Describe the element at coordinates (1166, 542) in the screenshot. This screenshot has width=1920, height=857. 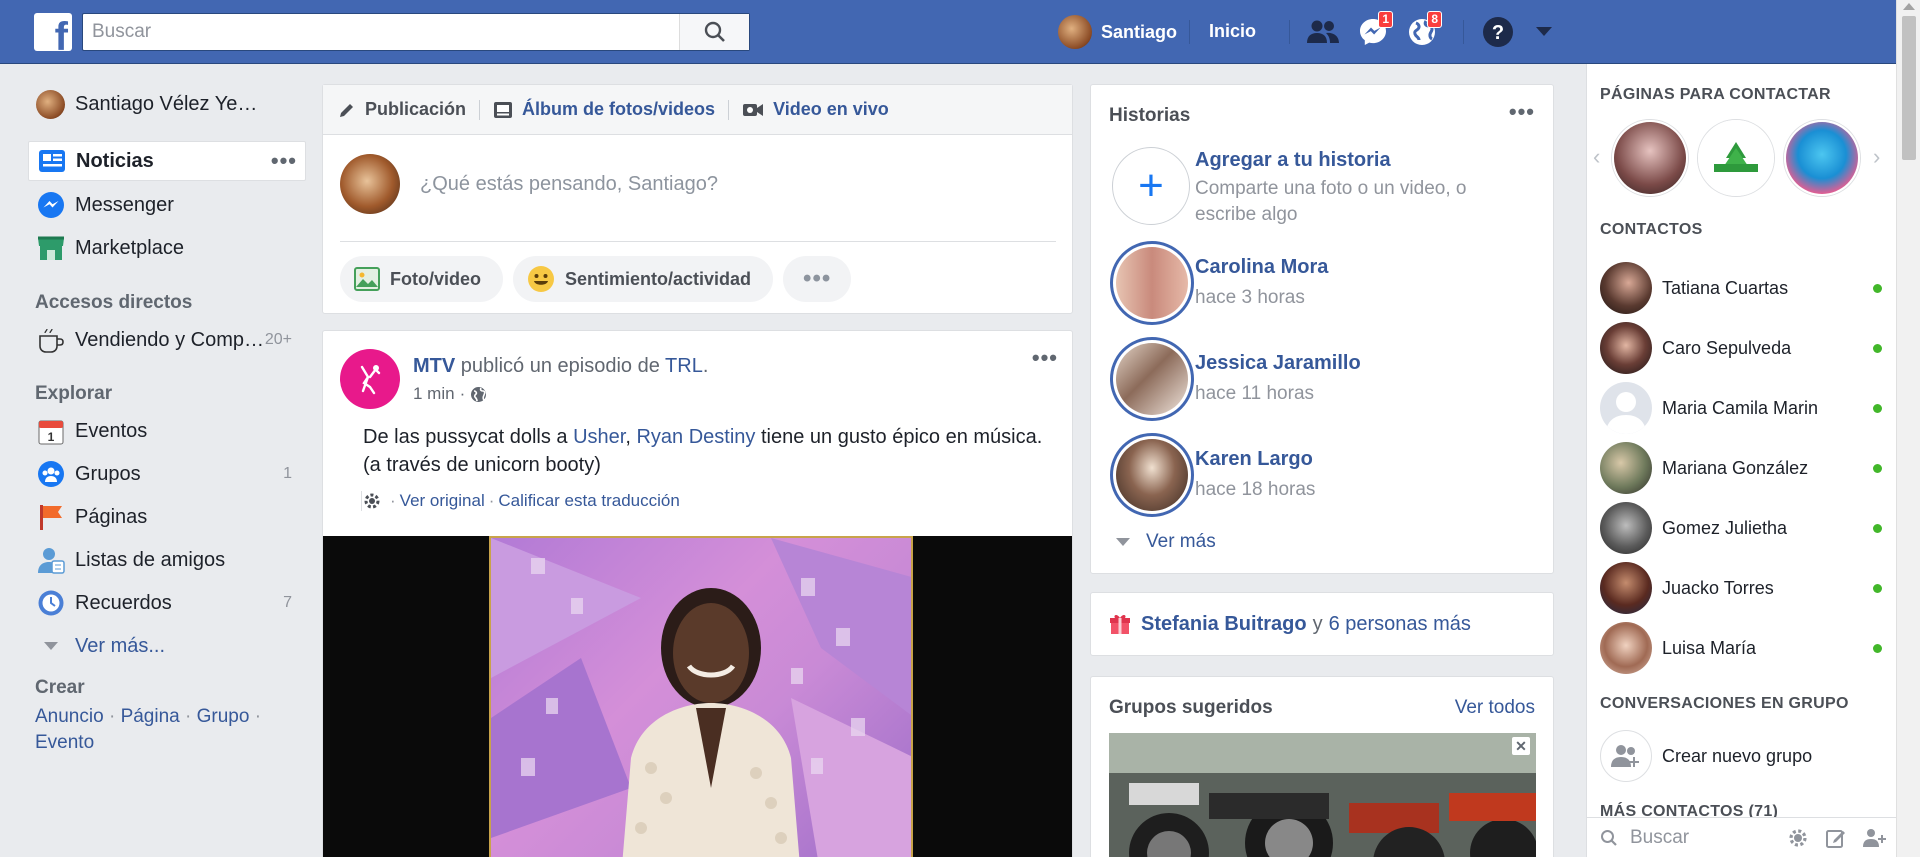
I see `stories-see-more-link: Ver más` at that location.